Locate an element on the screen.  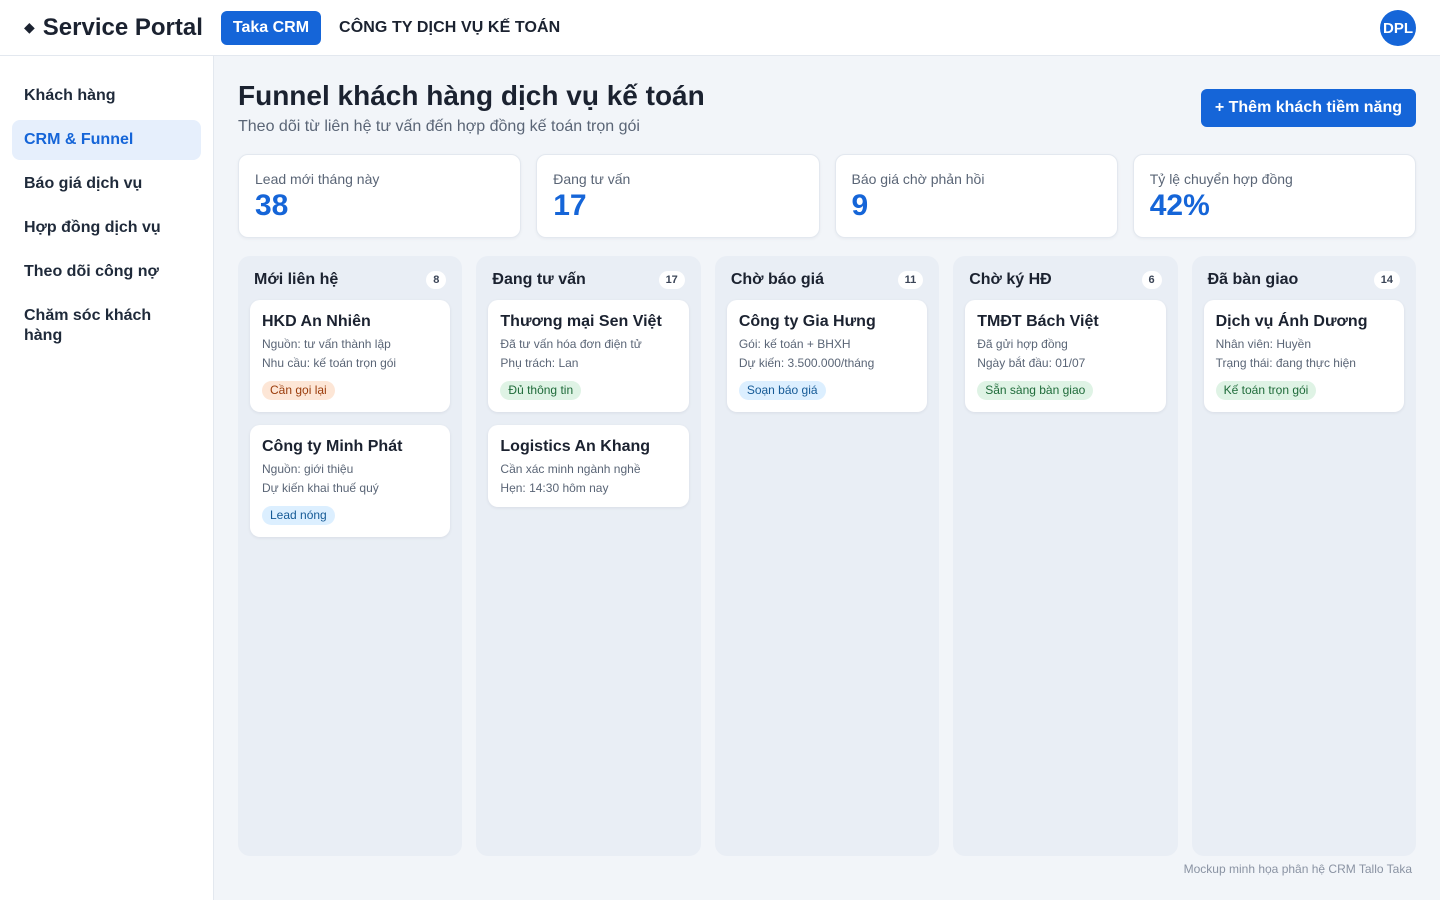
stat-label: Đang tư vấn is located at coordinates (592, 179).